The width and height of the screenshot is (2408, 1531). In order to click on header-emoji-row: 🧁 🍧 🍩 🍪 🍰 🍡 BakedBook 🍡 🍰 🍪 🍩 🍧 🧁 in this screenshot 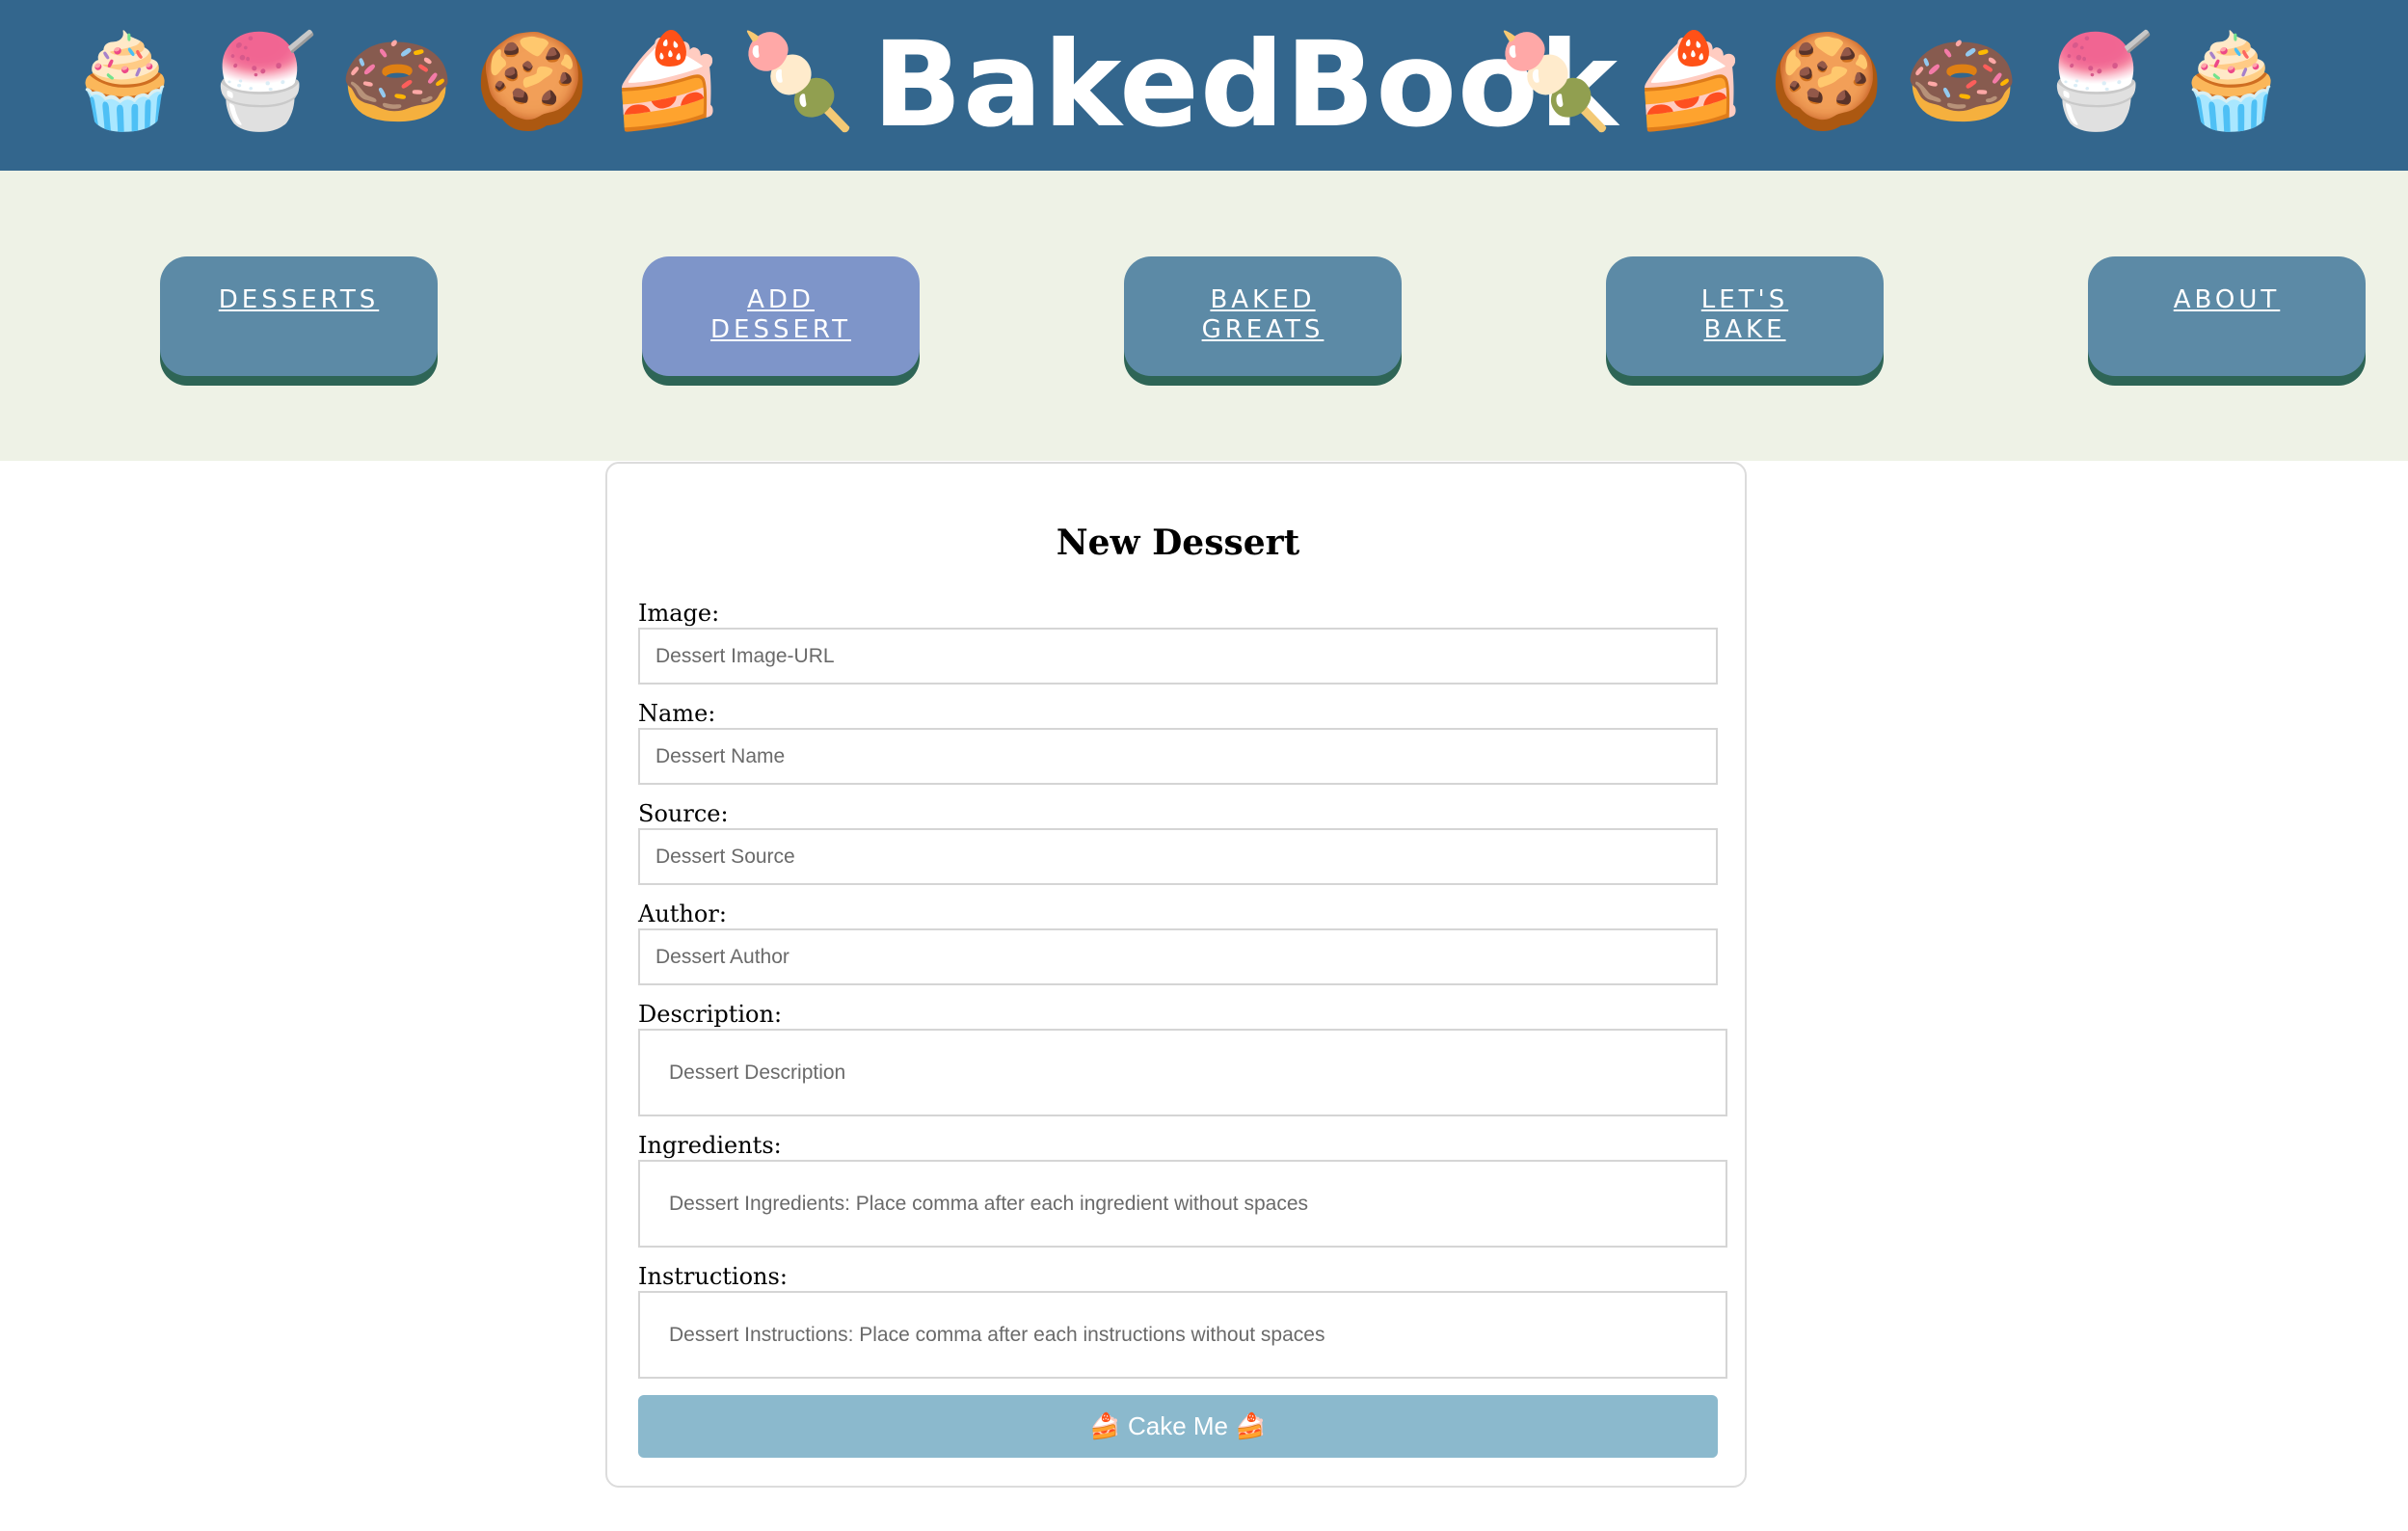, I will do `click(1204, 86)`.